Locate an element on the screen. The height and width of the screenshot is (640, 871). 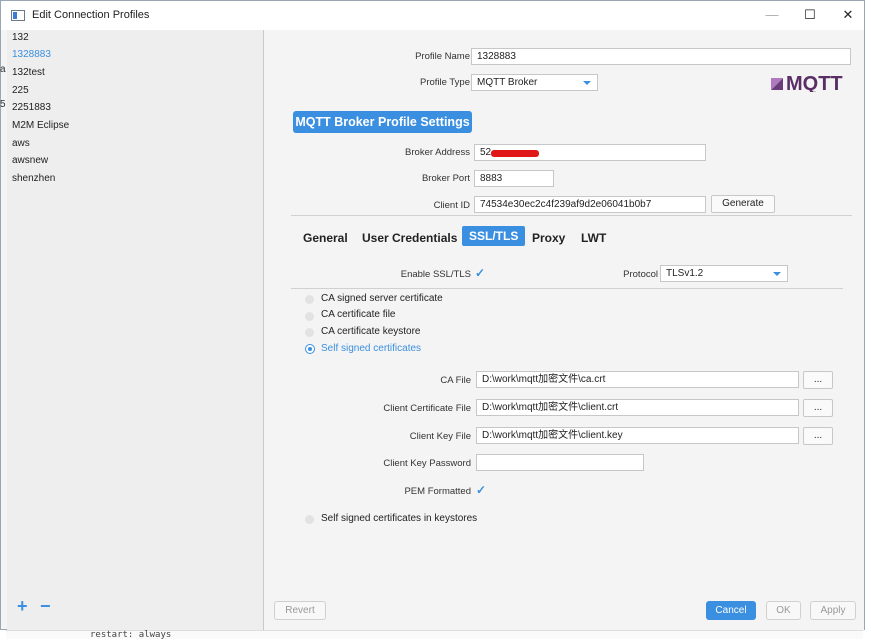
client-key-password-label: Client Key Password is located at coordinates (427, 463).